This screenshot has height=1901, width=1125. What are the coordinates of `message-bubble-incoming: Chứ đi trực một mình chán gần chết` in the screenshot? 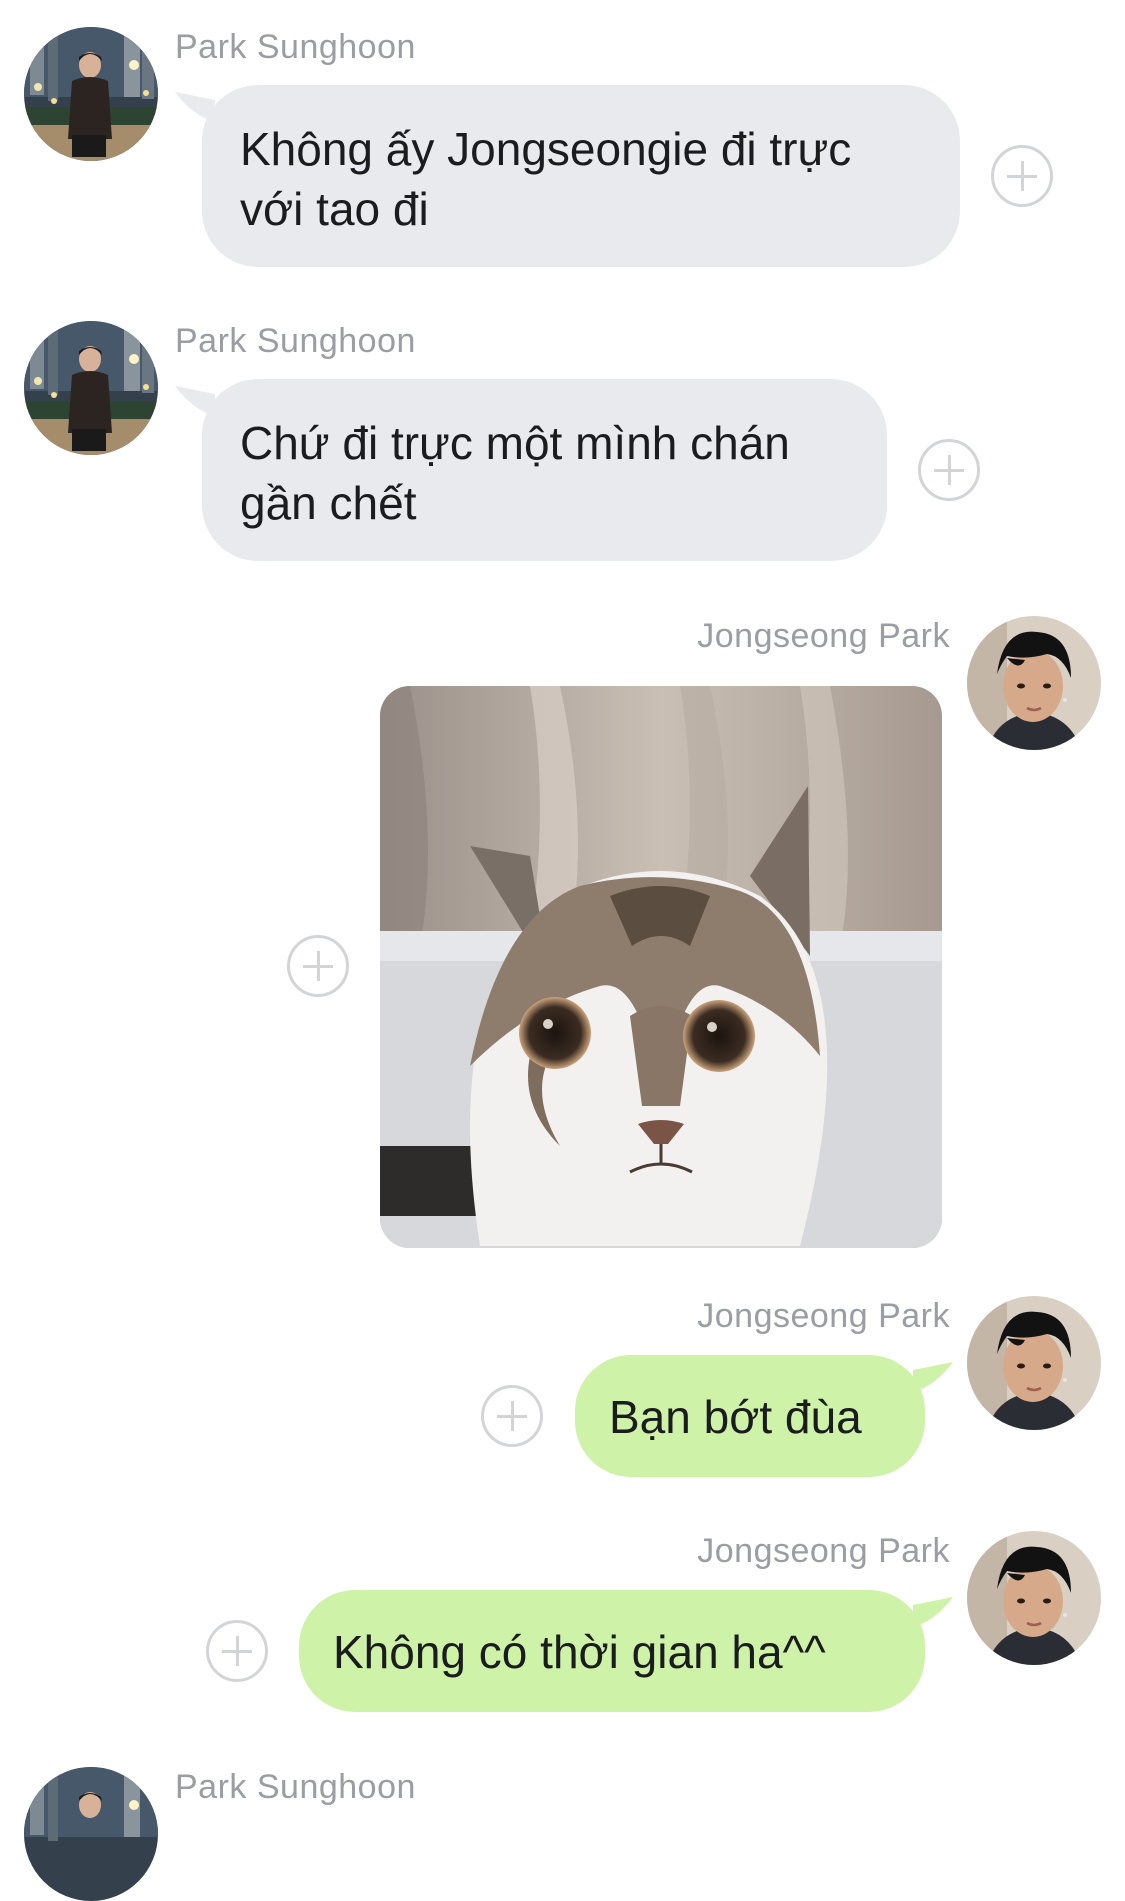 It's located at (544, 470).